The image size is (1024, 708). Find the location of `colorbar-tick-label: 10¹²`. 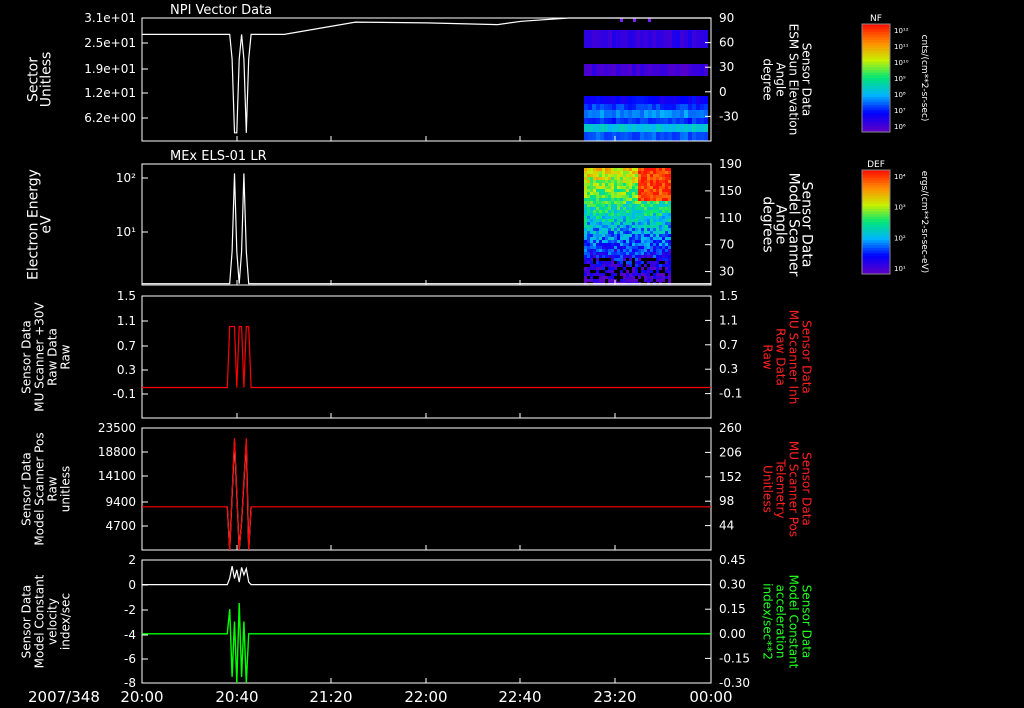

colorbar-tick-label: 10¹² is located at coordinates (901, 31).